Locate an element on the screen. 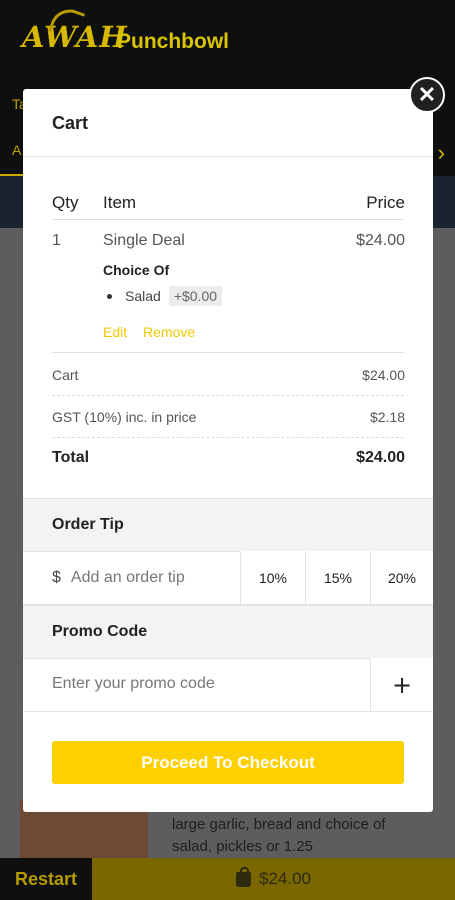 This screenshot has height=900, width=455. item-qty: 1 is located at coordinates (56, 240).